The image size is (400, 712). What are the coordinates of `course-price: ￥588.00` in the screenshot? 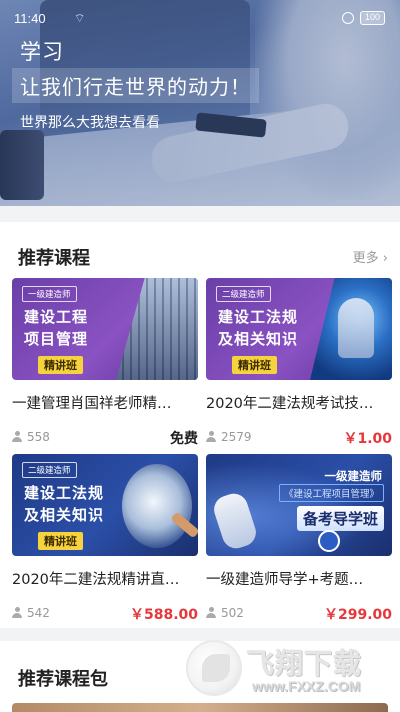 It's located at (163, 615).